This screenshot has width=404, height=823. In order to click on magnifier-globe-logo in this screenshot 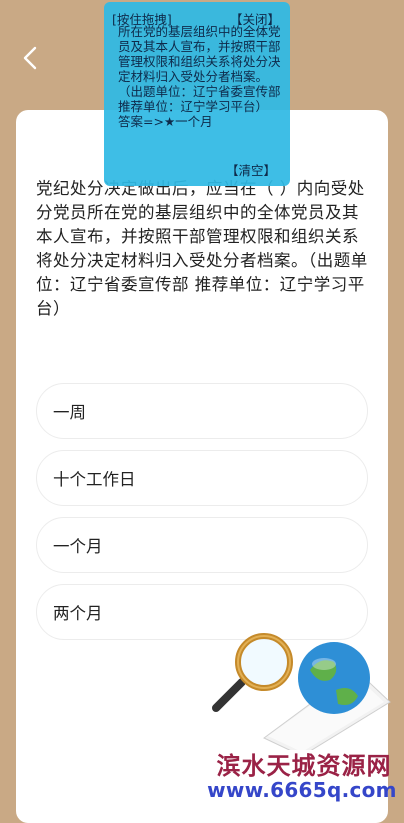, I will do `click(301, 691)`.